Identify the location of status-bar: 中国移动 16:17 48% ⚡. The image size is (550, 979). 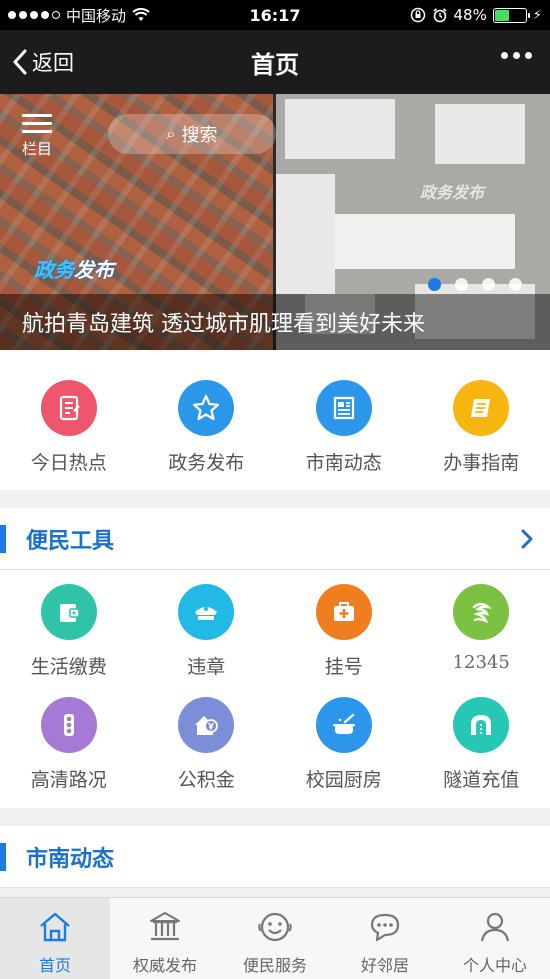
(275, 15).